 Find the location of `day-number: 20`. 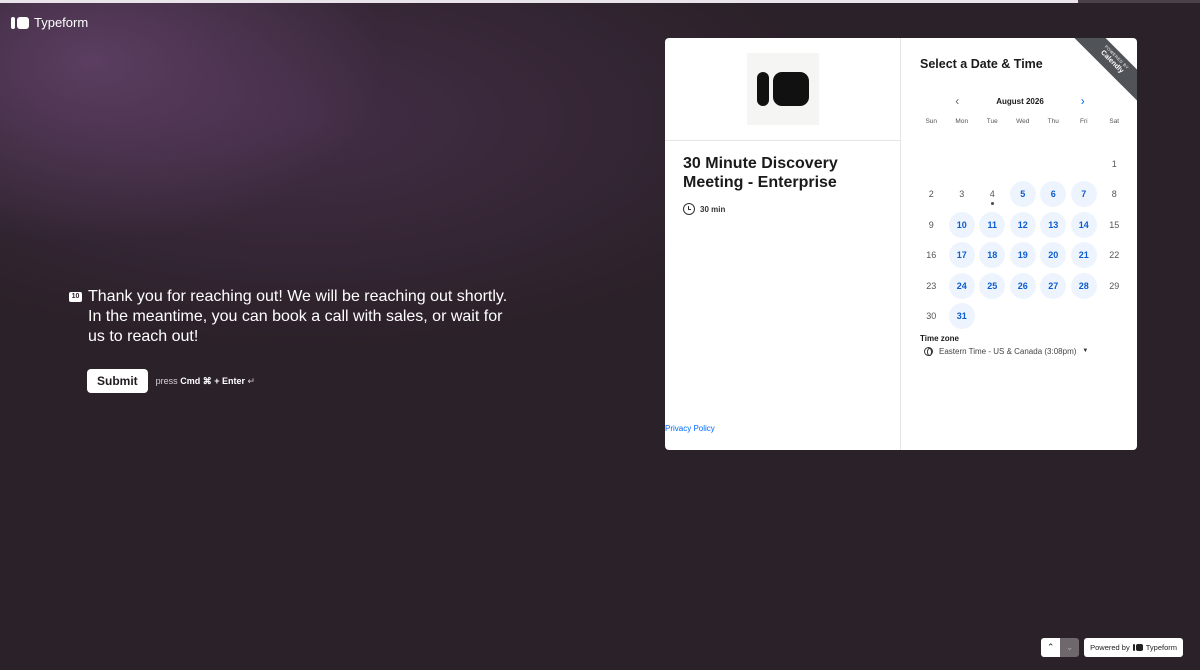

day-number: 20 is located at coordinates (1053, 255).